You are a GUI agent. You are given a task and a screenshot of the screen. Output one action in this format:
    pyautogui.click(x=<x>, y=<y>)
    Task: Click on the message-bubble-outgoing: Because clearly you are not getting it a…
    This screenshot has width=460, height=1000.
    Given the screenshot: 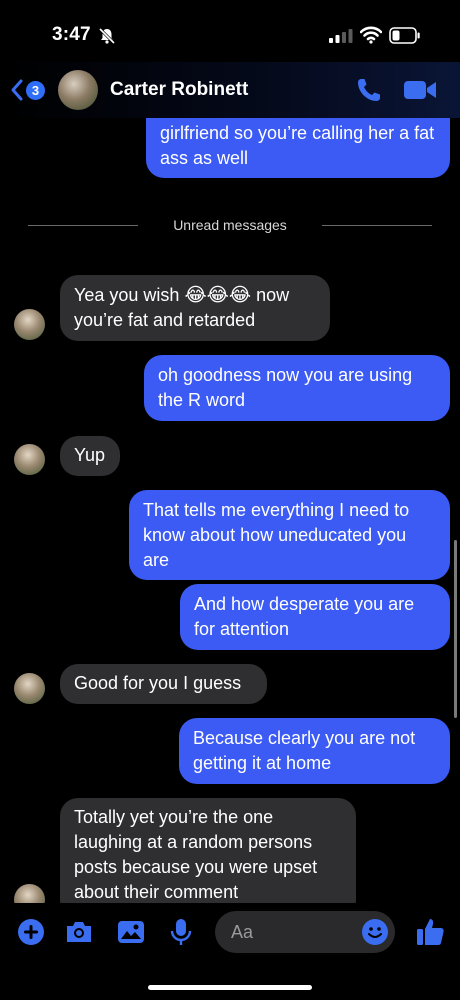 What is the action you would take?
    pyautogui.click(x=314, y=751)
    